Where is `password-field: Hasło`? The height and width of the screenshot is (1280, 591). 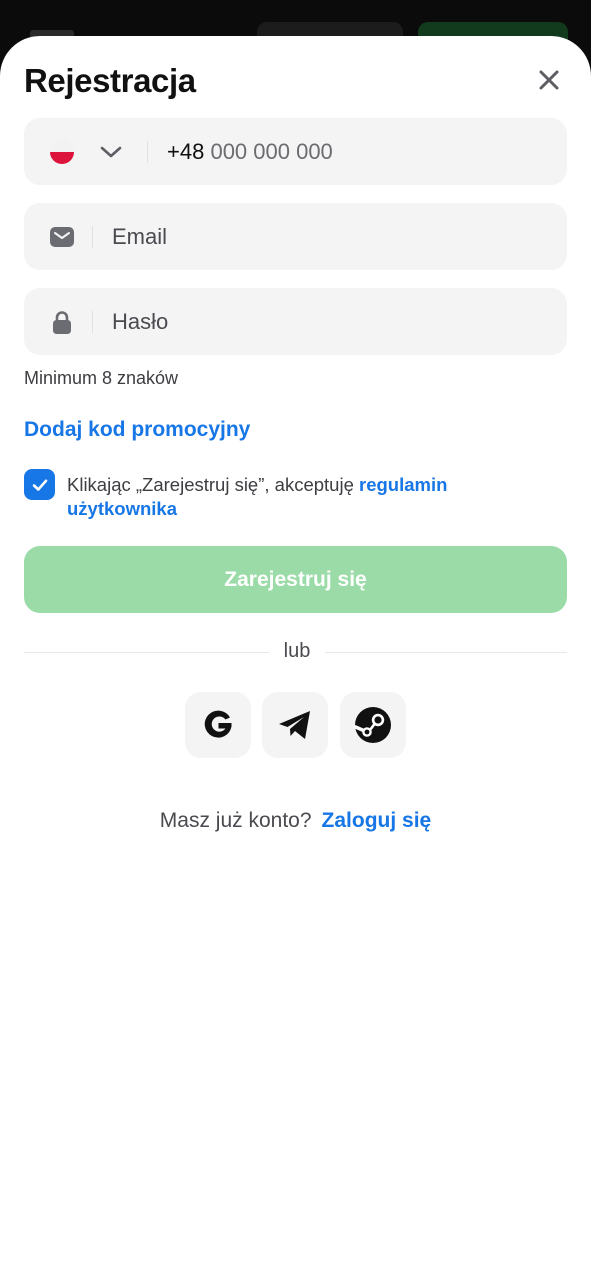 password-field: Hasło is located at coordinates (295, 321).